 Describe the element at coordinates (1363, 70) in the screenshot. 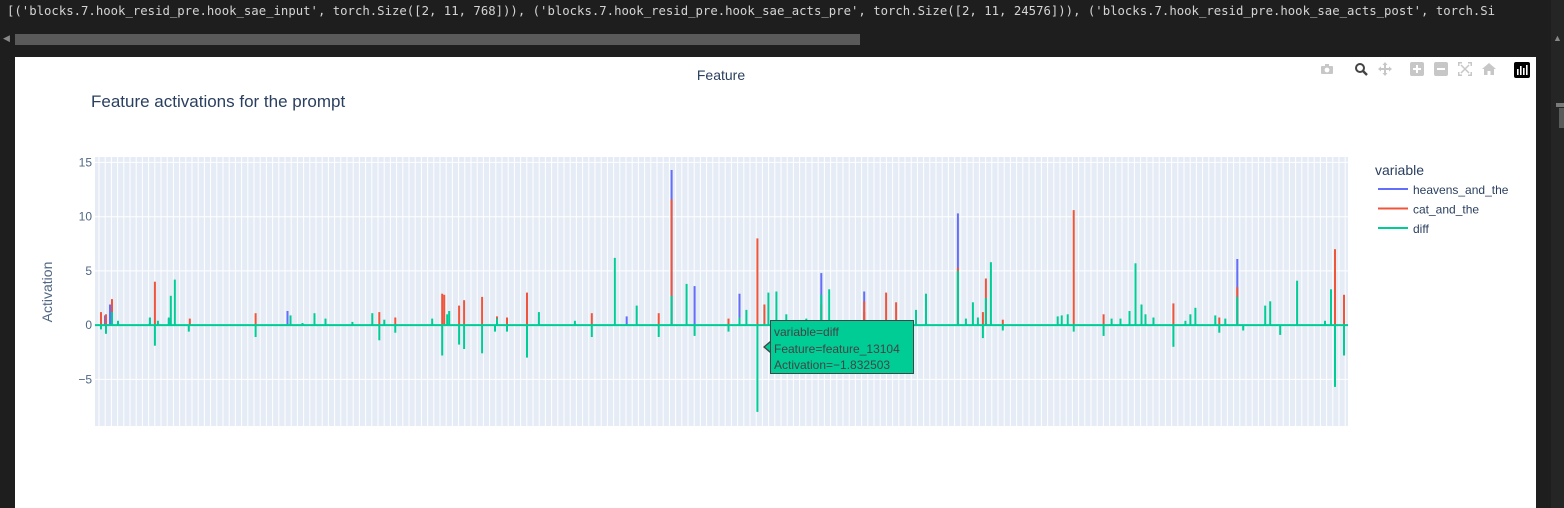

I see `zoom-icon` at that location.